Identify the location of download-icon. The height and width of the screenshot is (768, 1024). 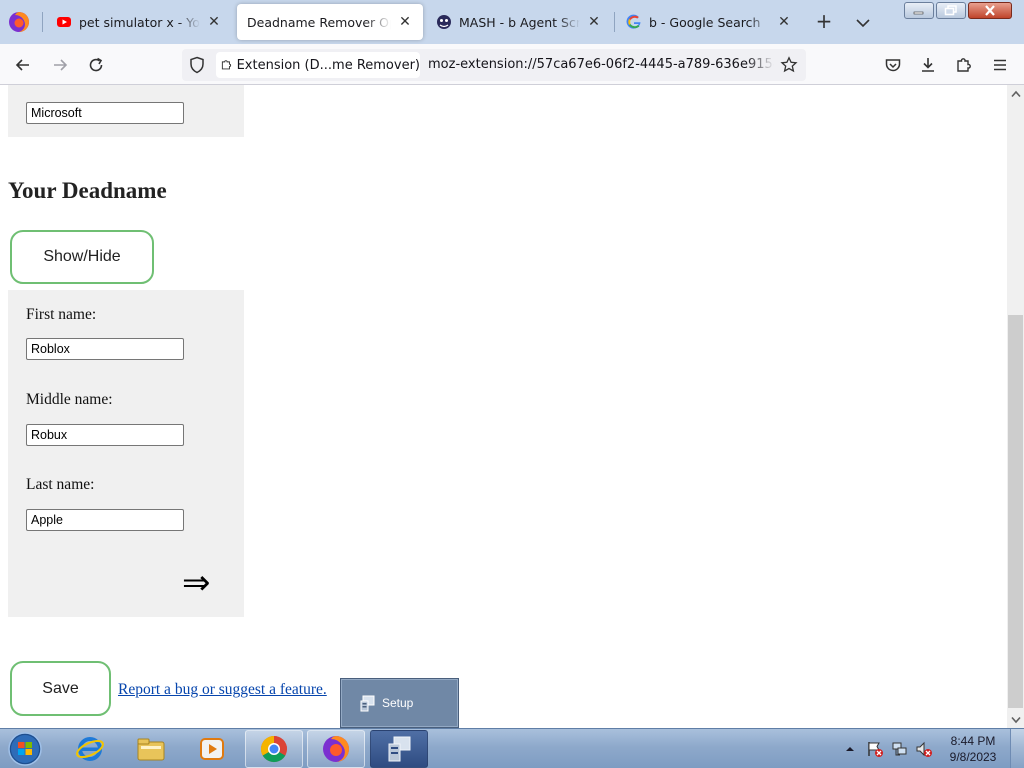
(928, 65).